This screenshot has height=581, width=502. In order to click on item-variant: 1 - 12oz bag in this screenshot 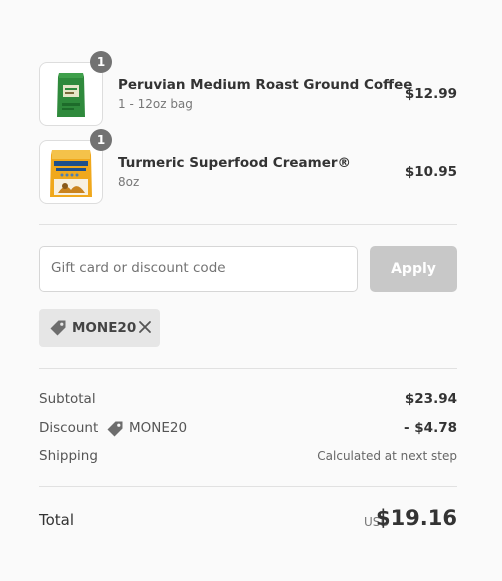, I will do `click(155, 104)`.